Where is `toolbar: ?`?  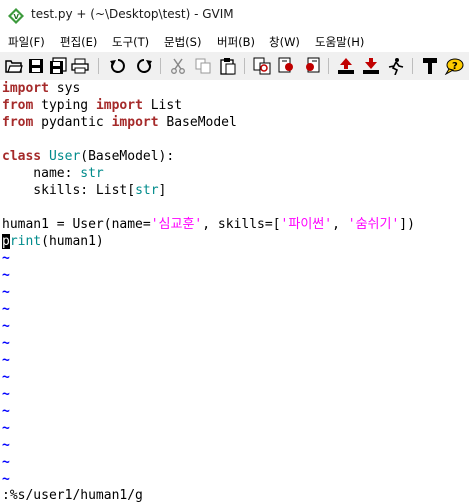 toolbar: ? is located at coordinates (234, 66).